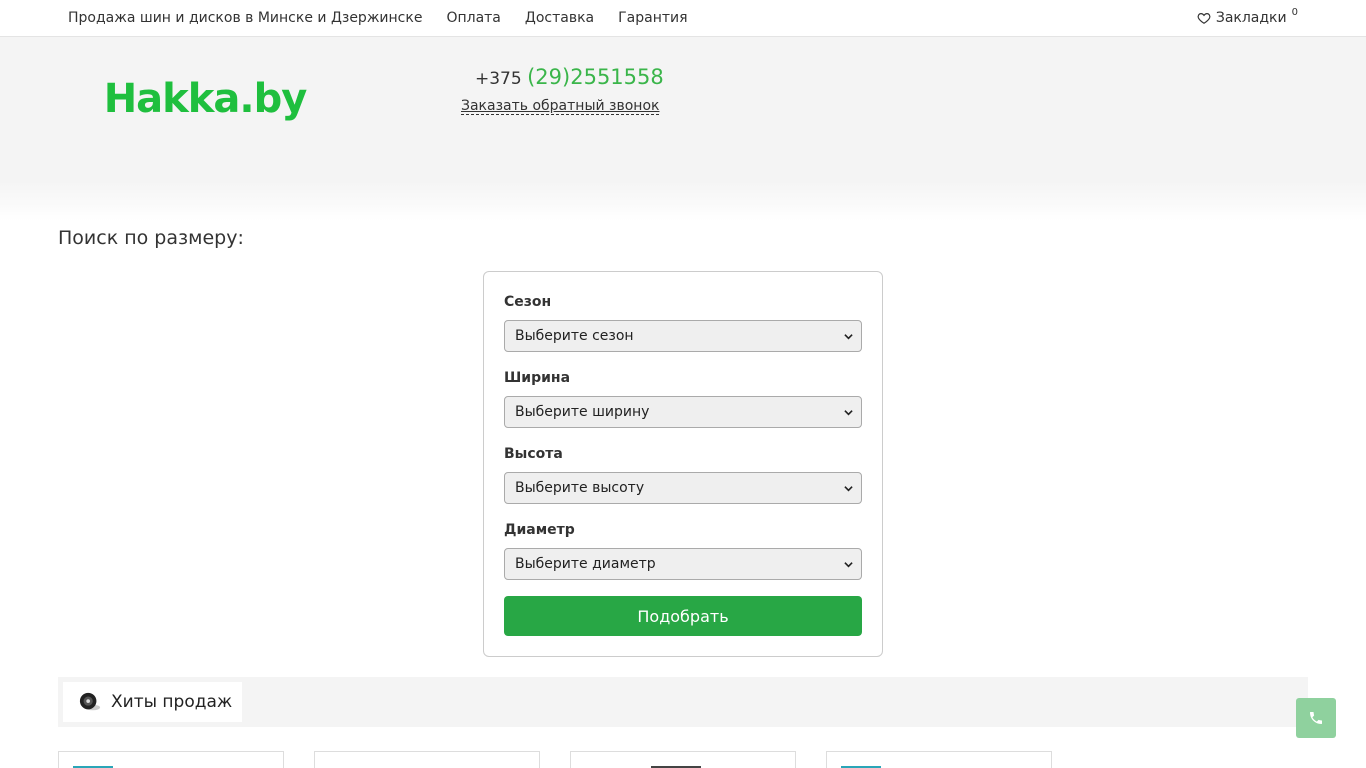 The image size is (1366, 768). Describe the element at coordinates (582, 412) in the screenshot. I see `width-select-value: Выберите ширину` at that location.